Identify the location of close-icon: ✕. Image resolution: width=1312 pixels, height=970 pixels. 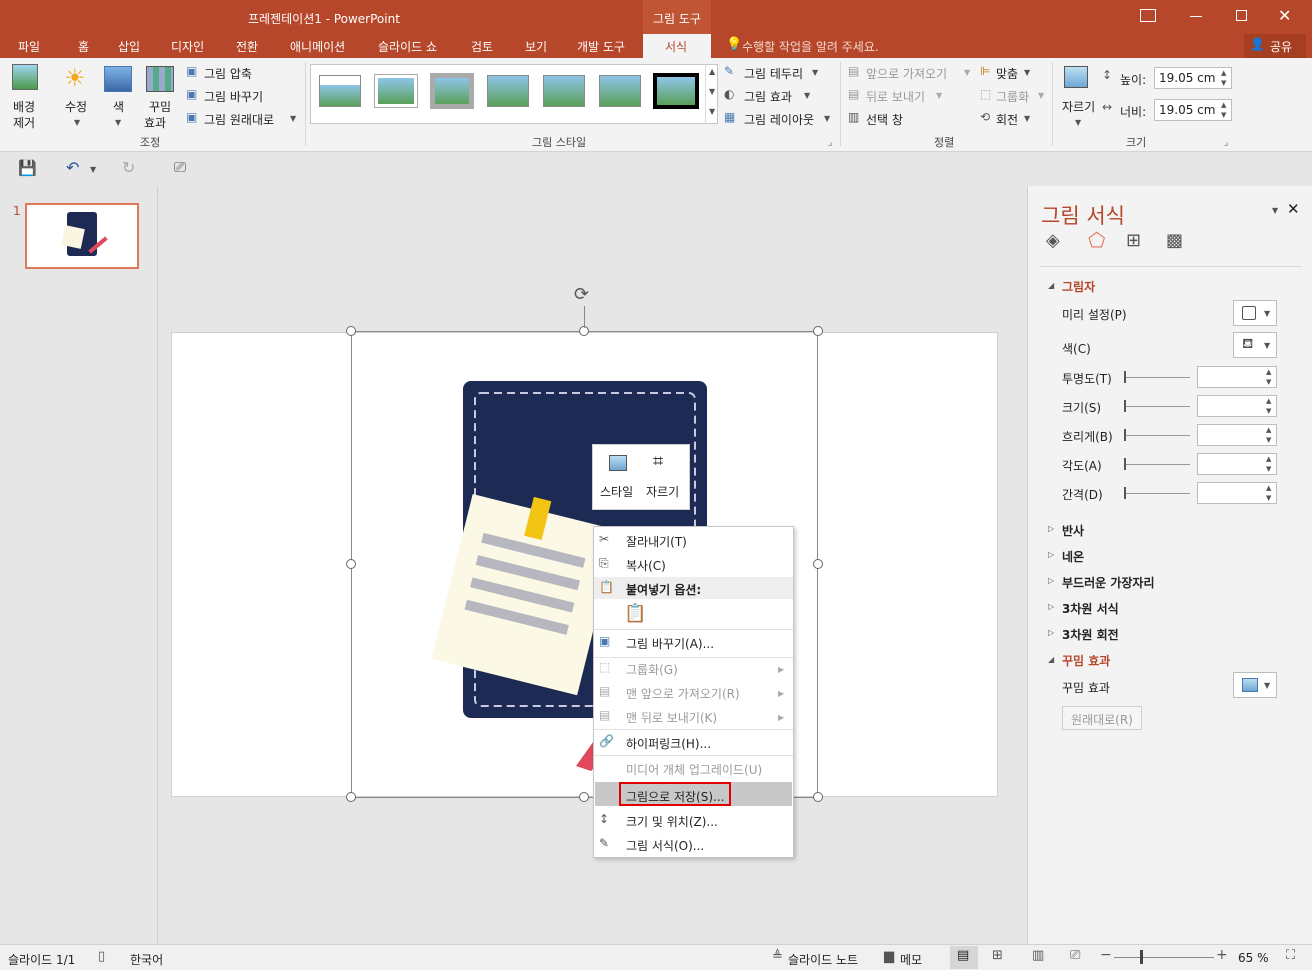
(1284, 15).